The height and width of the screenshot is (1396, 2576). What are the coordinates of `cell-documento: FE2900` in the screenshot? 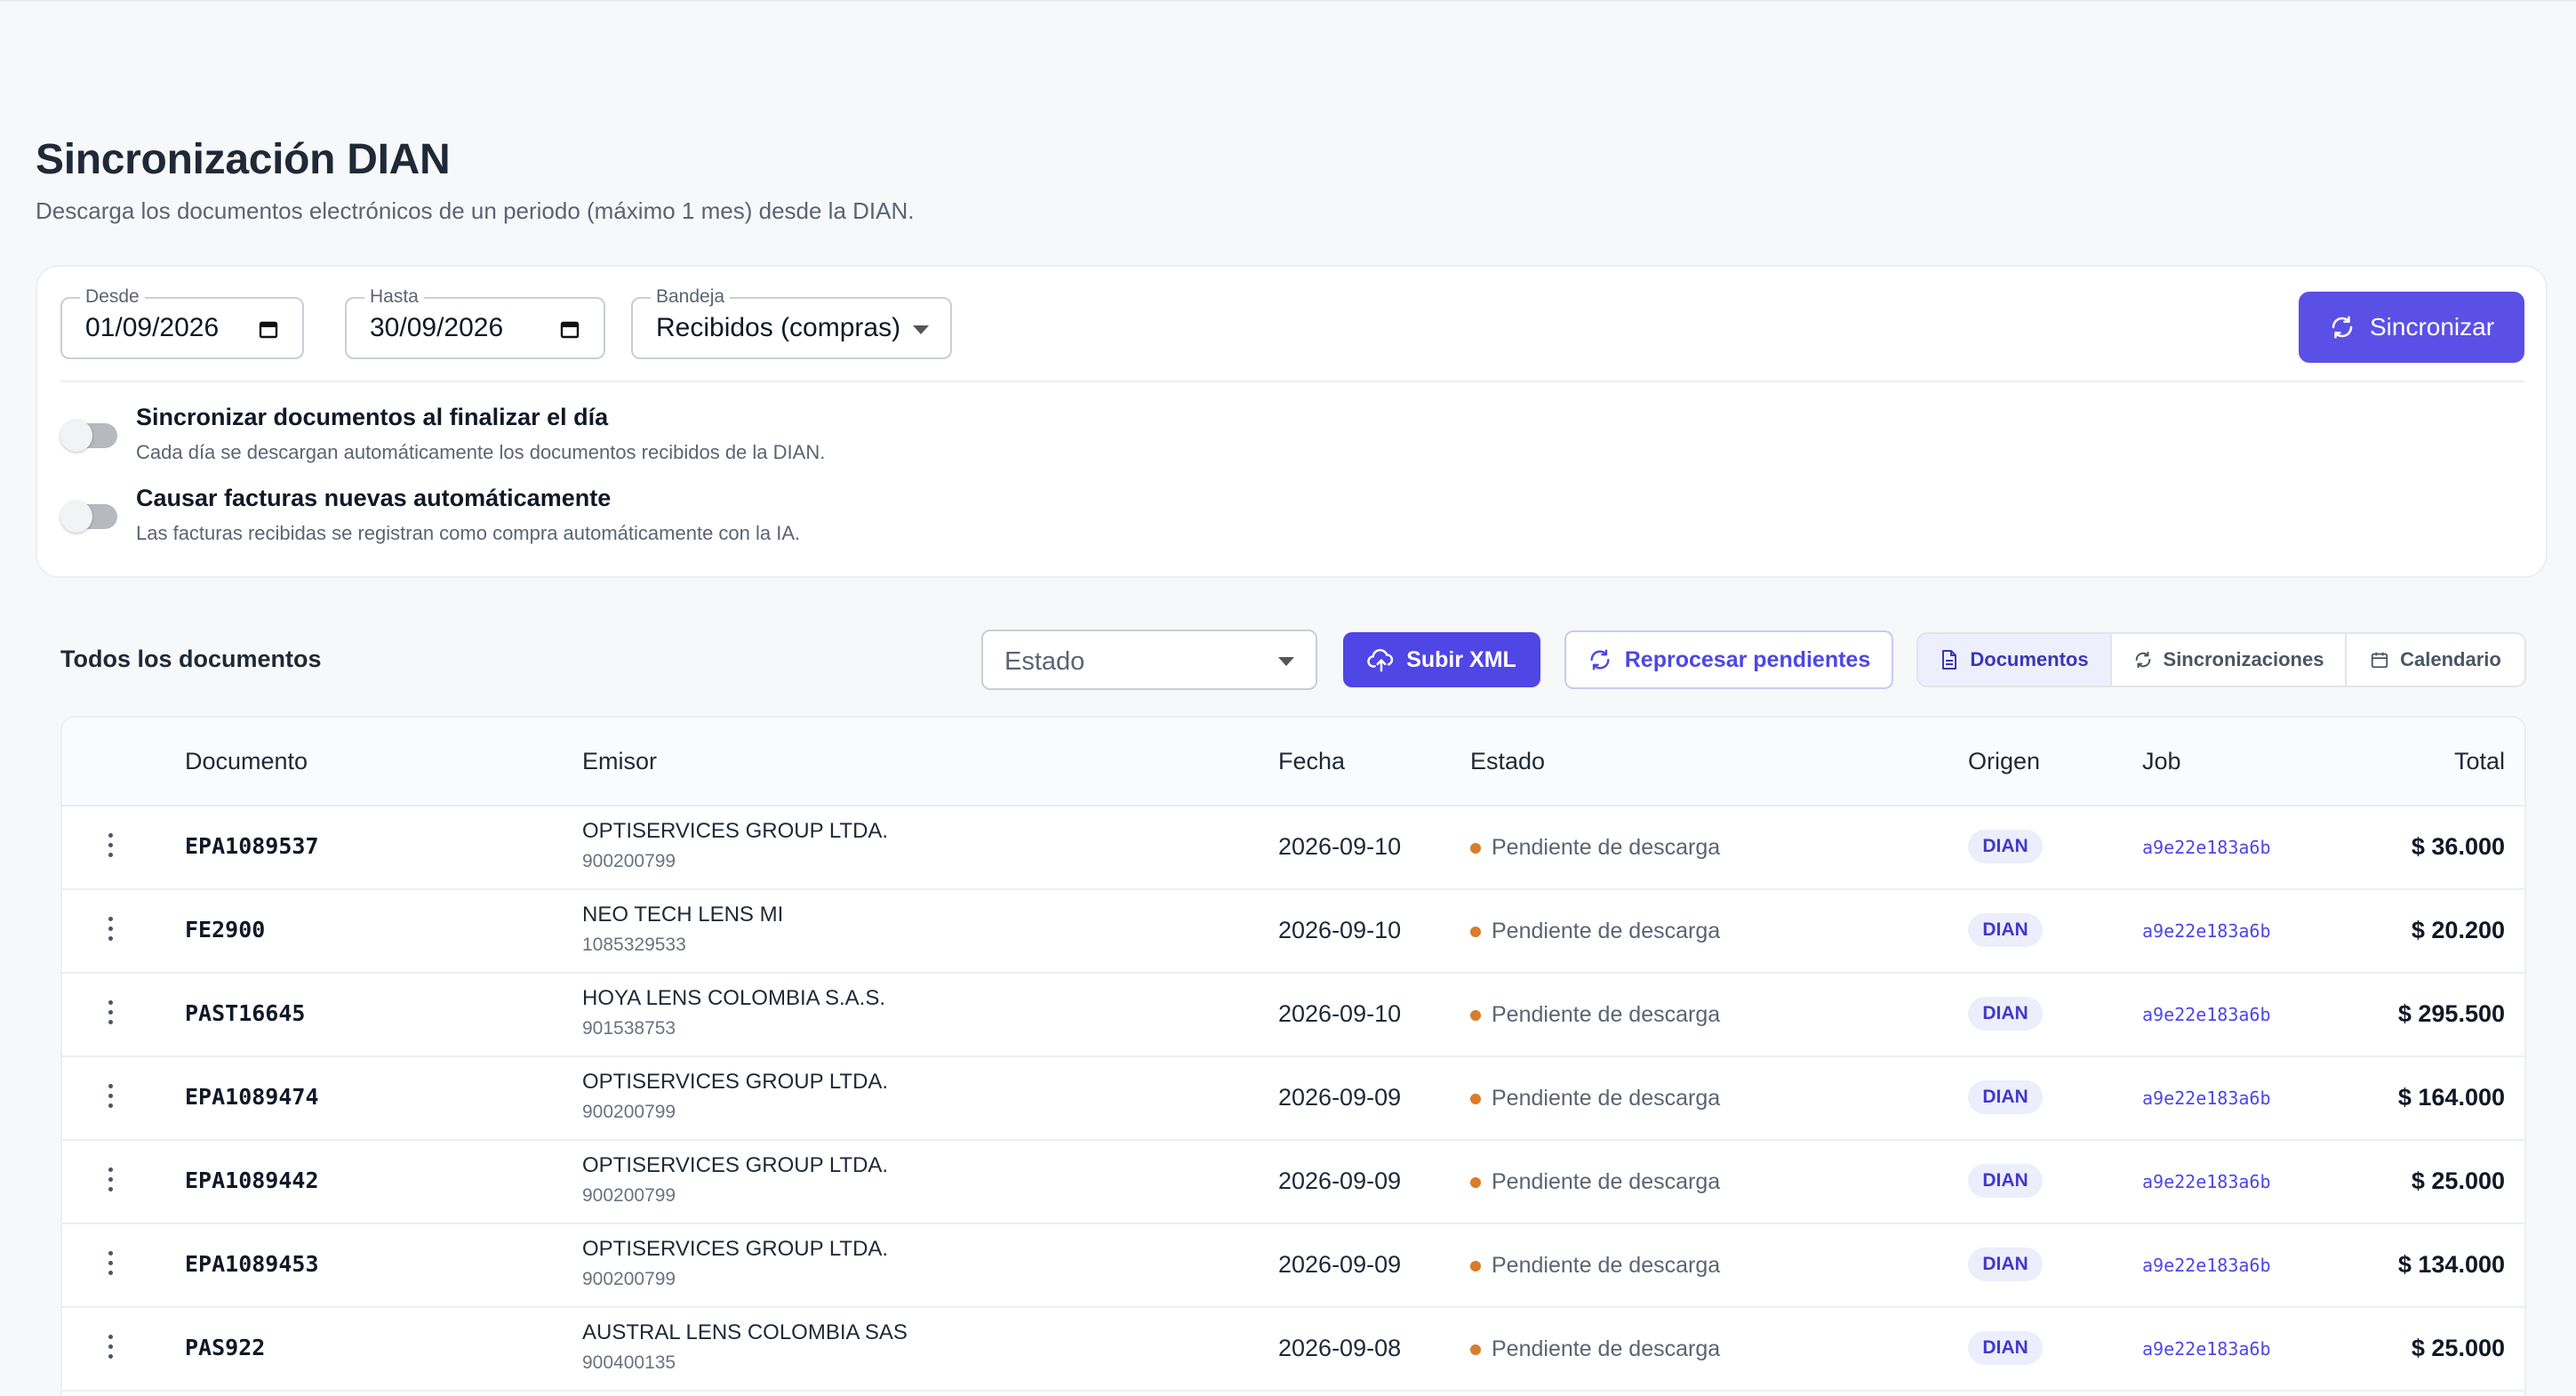 It's located at (225, 930).